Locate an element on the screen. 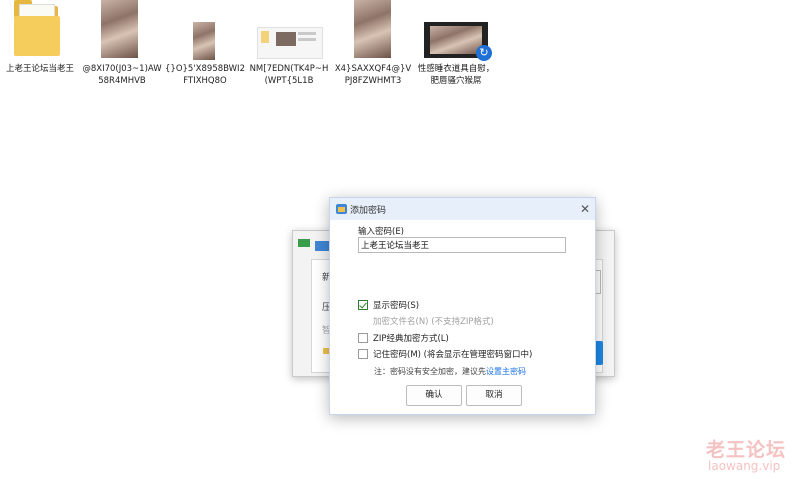  security-note: 注：密码没有安全加密，建议先设置主密码 is located at coordinates (450, 371).